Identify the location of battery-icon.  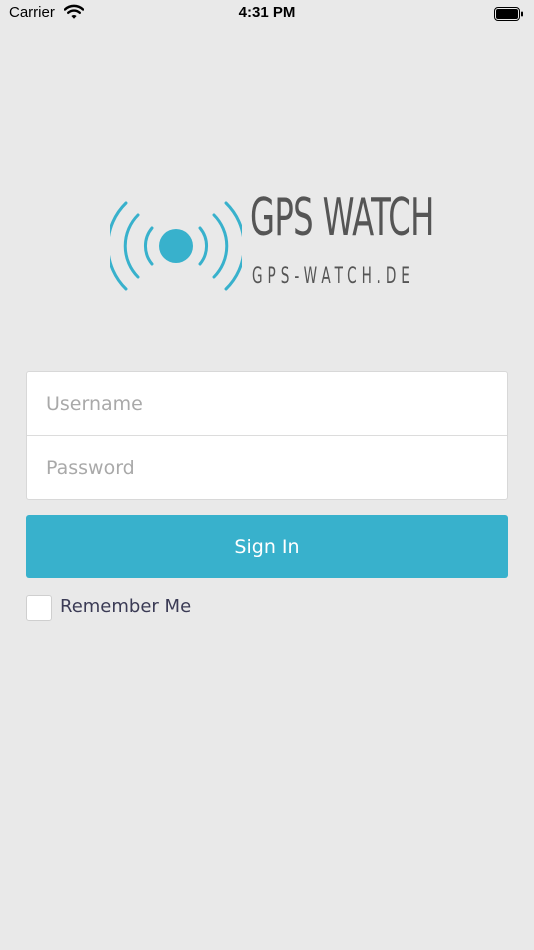
(509, 13).